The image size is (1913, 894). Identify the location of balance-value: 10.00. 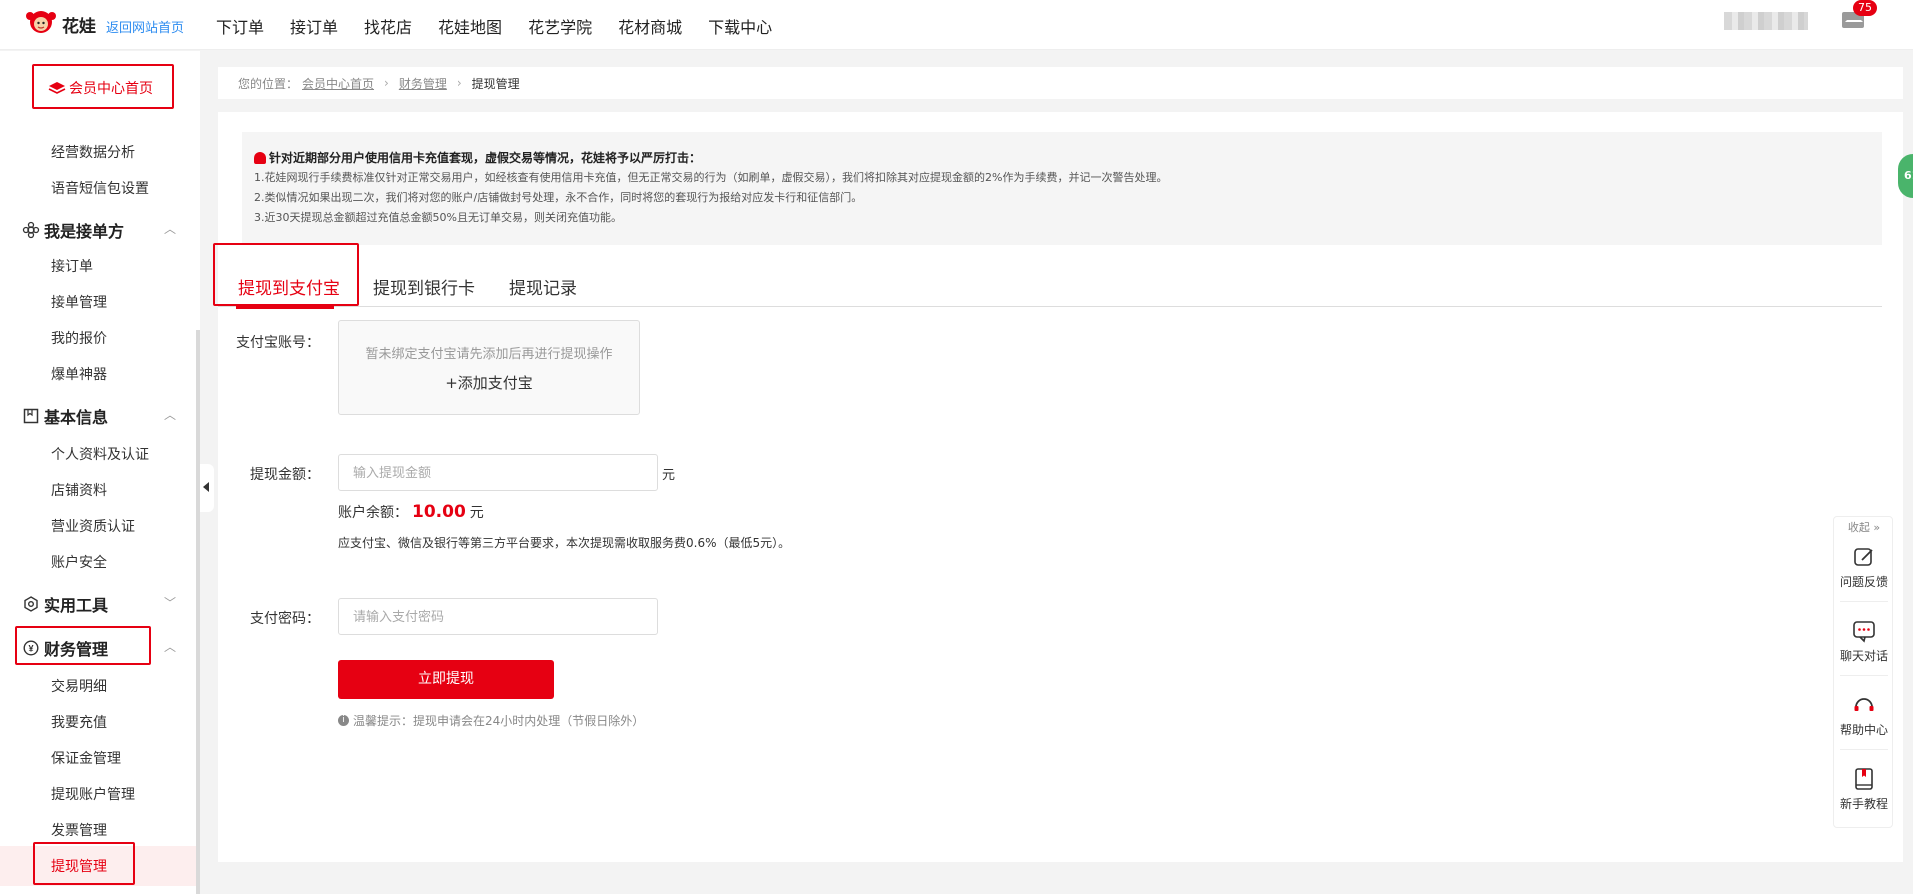
(439, 512).